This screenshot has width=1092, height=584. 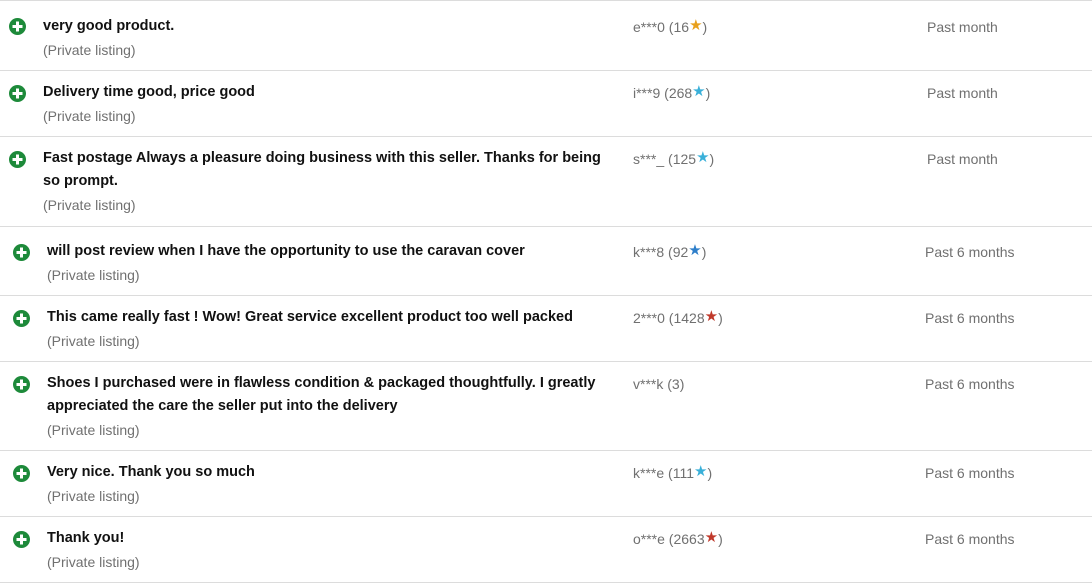 What do you see at coordinates (649, 318) in the screenshot?
I see `buyer-name: 2***0` at bounding box center [649, 318].